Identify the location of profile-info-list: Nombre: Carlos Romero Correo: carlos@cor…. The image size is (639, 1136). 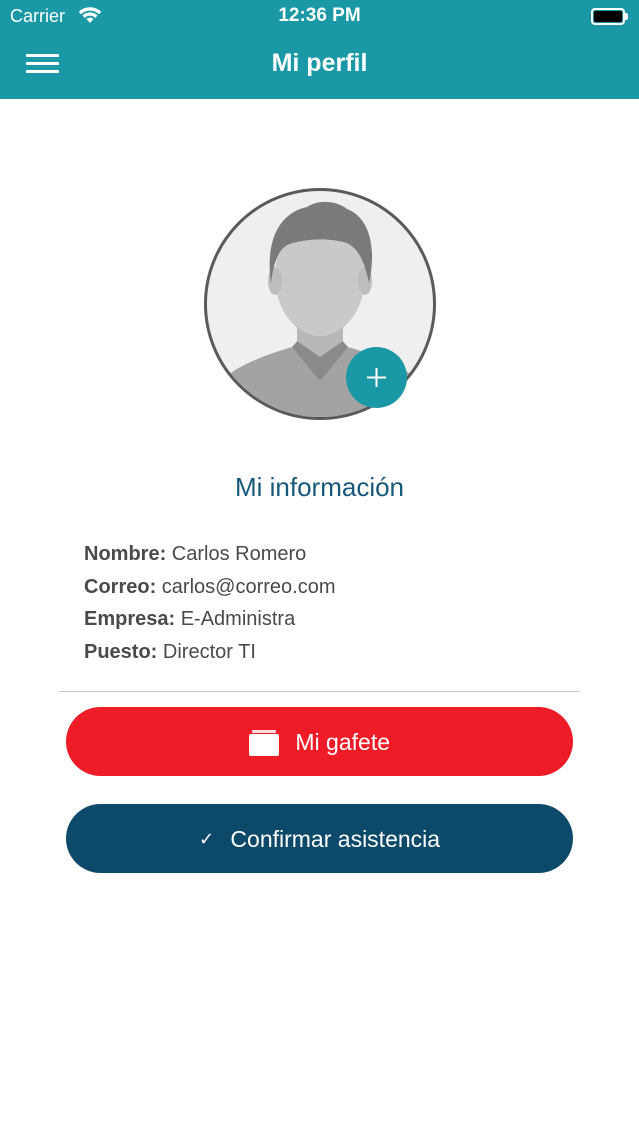
(334, 606).